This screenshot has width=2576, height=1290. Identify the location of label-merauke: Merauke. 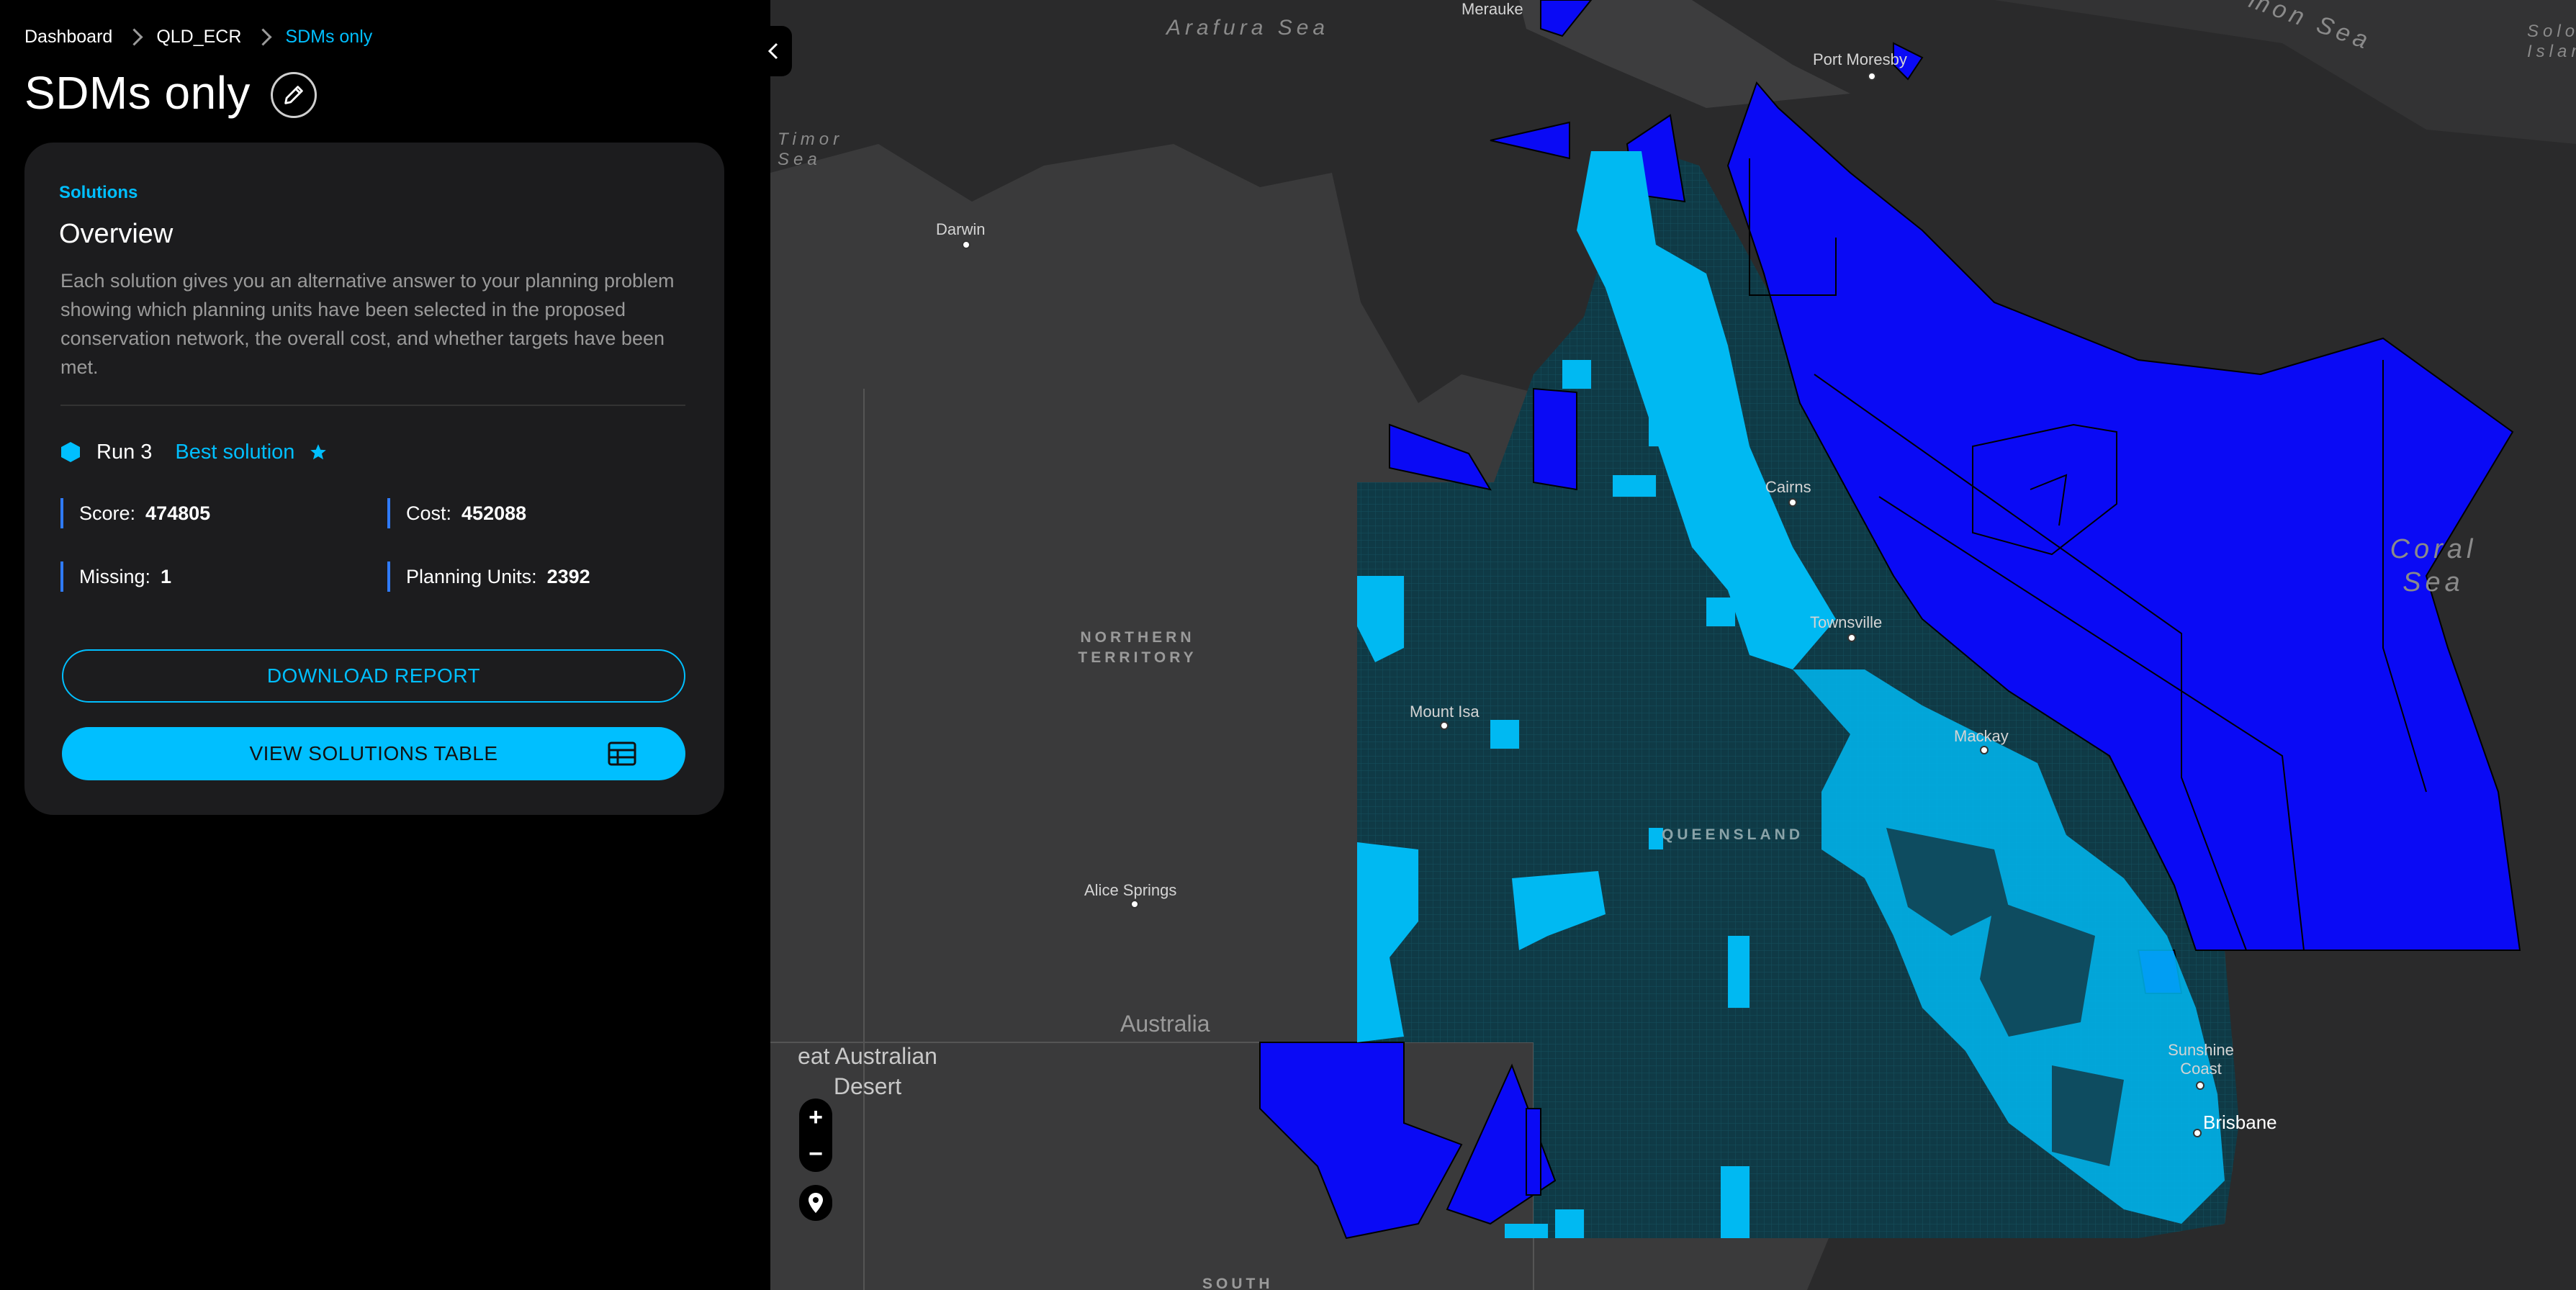
(1492, 9).